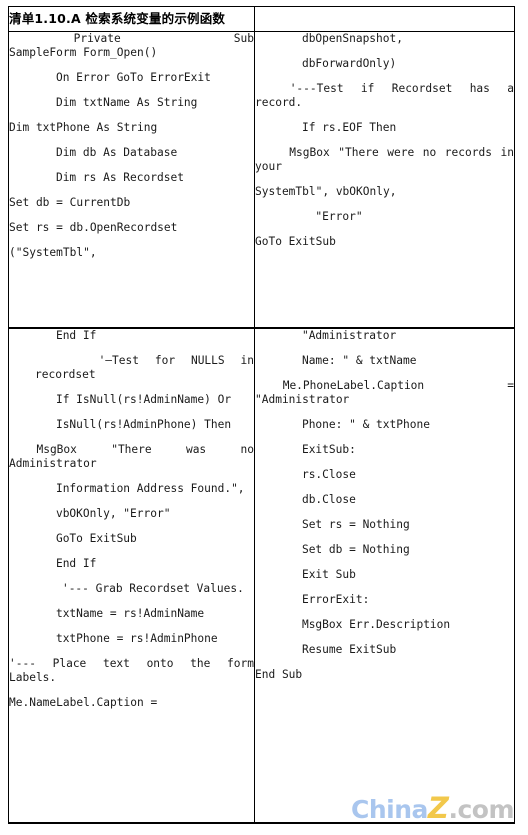 The width and height of the screenshot is (528, 835). What do you see at coordinates (363, 625) in the screenshot?
I see `code-line: MsgBox Err.Description` at bounding box center [363, 625].